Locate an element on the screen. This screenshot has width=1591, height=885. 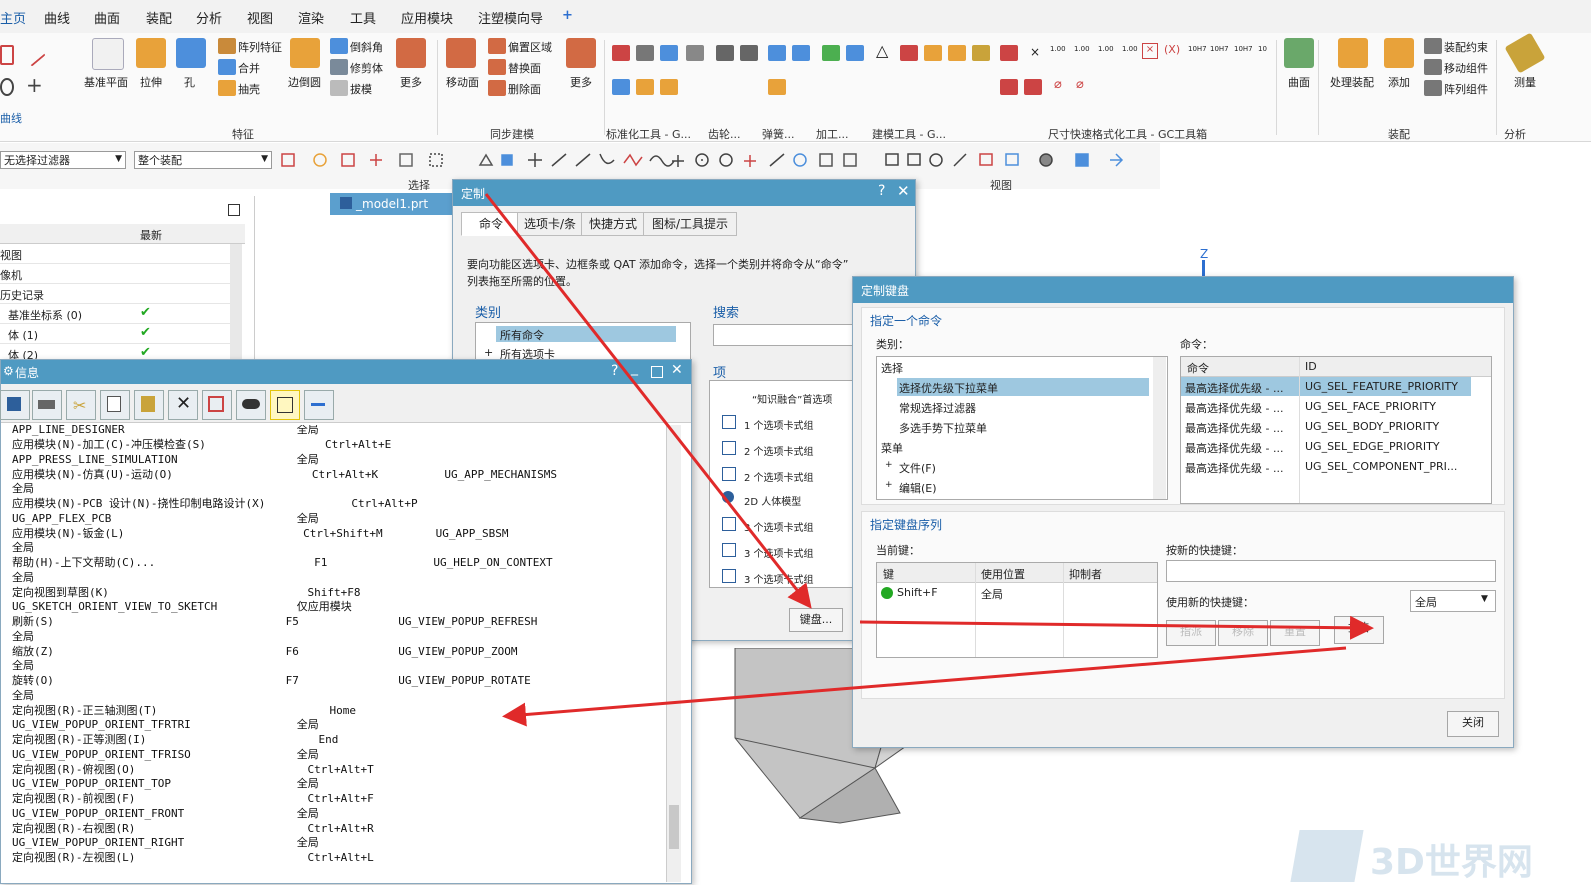
arrow-to-info-window is located at coordinates (924, 686).